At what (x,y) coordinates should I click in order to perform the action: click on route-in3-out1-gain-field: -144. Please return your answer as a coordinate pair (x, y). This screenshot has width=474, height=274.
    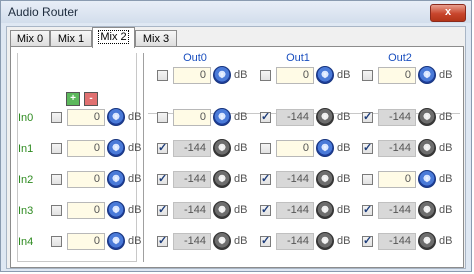
    Looking at the image, I should click on (295, 210).